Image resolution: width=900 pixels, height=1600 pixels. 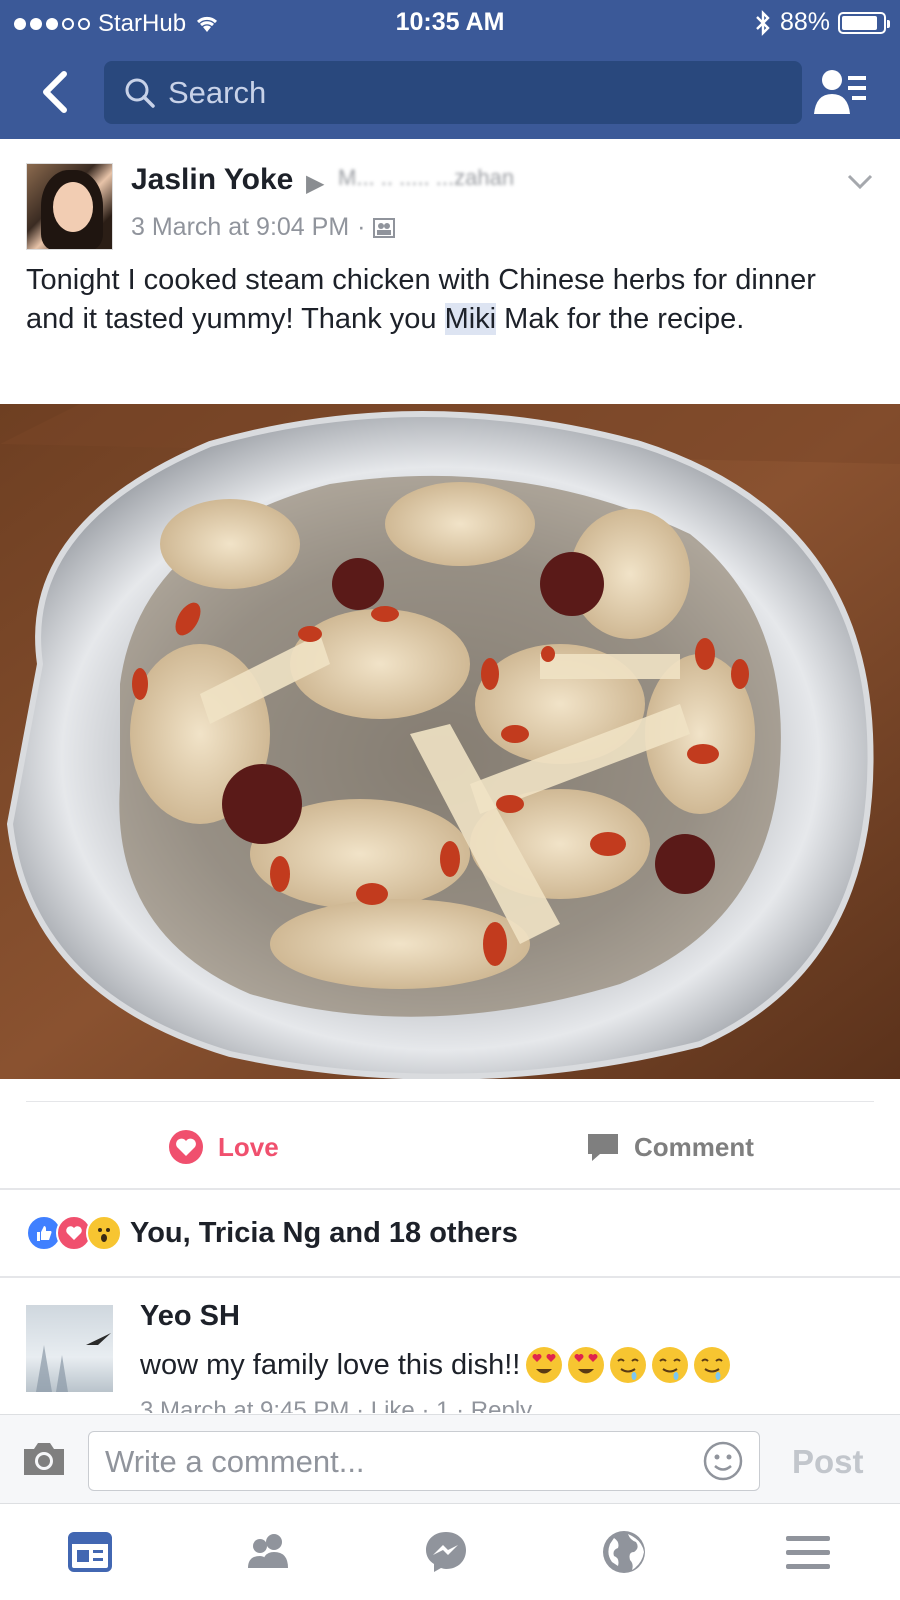 What do you see at coordinates (804, 22) in the screenshot?
I see `battery-percent: 88%` at bounding box center [804, 22].